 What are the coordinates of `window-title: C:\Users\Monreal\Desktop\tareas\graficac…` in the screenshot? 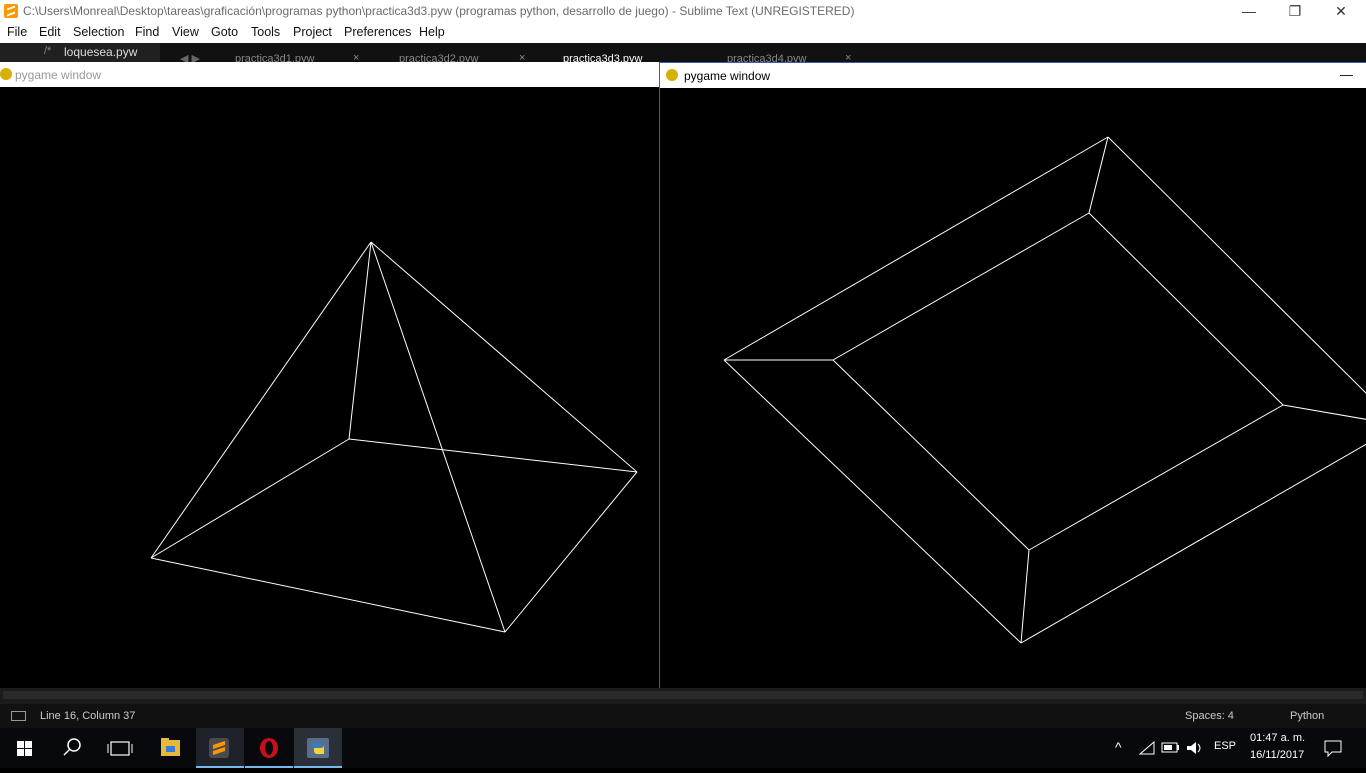 It's located at (439, 11).